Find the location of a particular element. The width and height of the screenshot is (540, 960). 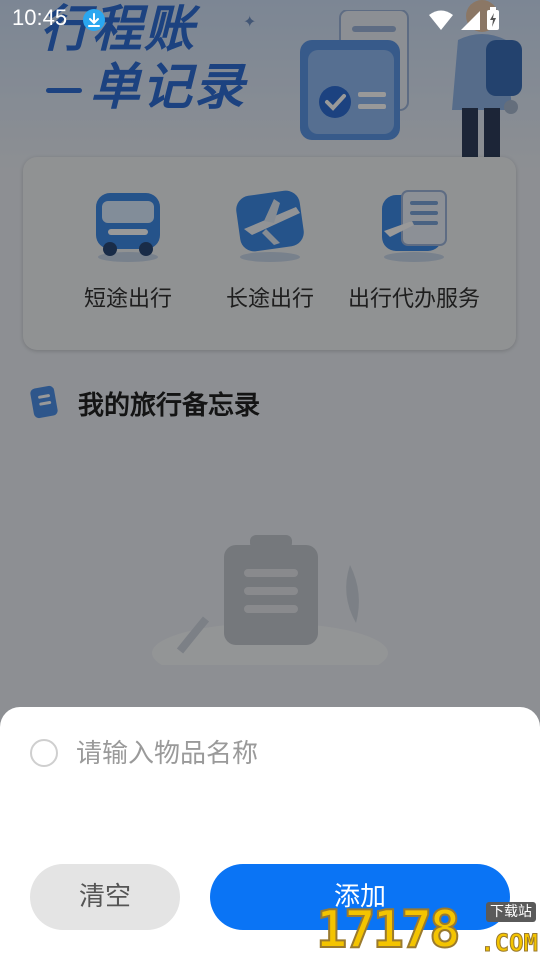

battery-icon is located at coordinates (493, 18).